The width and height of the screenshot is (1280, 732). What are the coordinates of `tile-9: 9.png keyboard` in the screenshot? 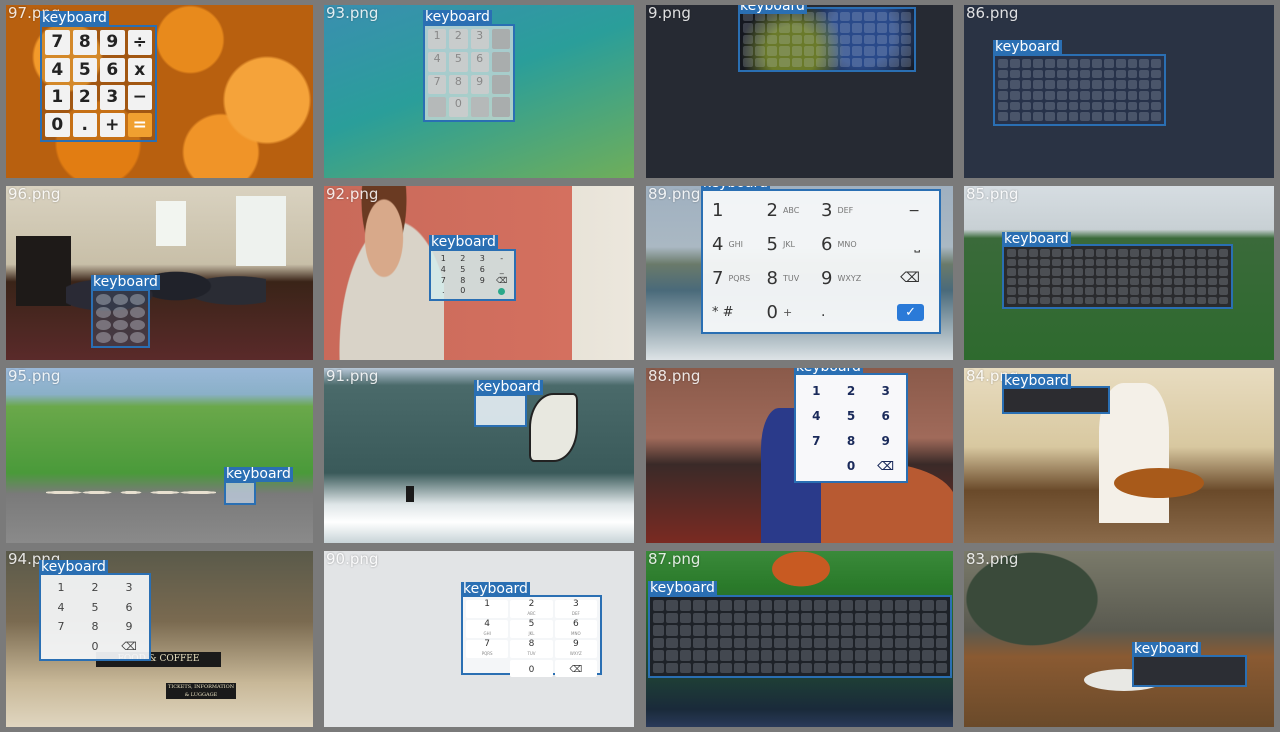 It's located at (799, 91).